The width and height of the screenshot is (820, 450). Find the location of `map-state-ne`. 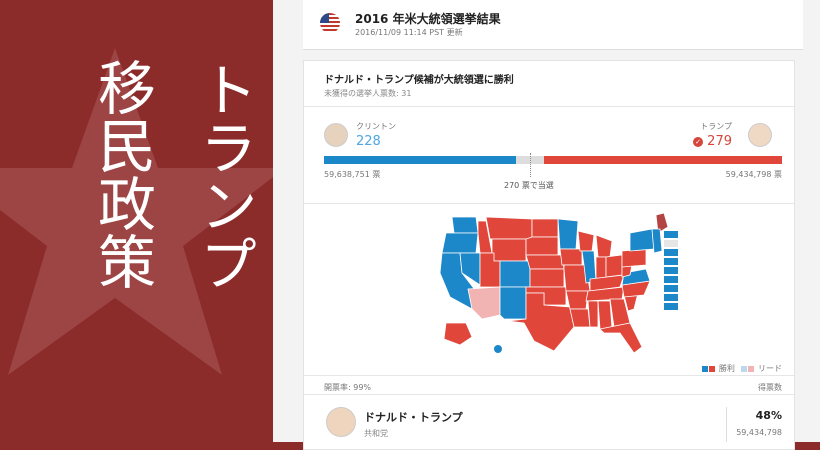

map-state-ne is located at coordinates (545, 262).